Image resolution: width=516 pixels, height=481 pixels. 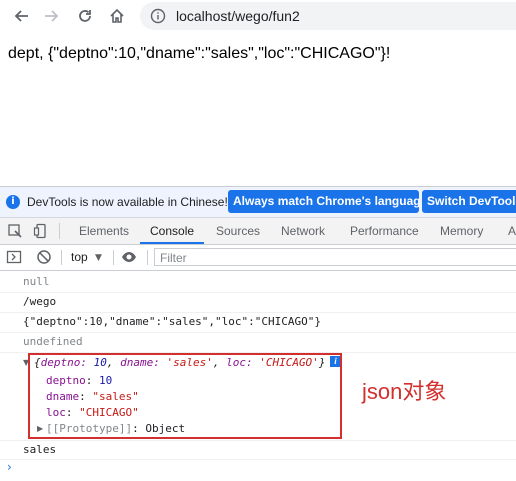 What do you see at coordinates (13, 202) in the screenshot?
I see `info-icon: i` at bounding box center [13, 202].